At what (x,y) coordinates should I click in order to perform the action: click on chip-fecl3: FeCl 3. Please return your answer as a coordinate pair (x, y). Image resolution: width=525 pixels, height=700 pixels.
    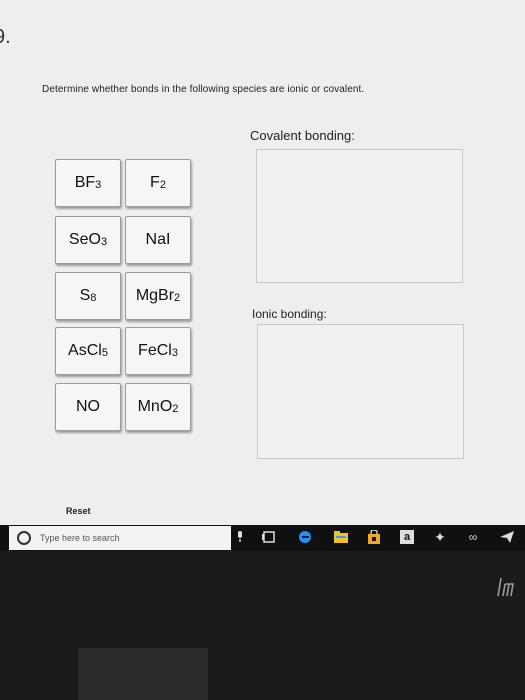
    Looking at the image, I should click on (158, 351).